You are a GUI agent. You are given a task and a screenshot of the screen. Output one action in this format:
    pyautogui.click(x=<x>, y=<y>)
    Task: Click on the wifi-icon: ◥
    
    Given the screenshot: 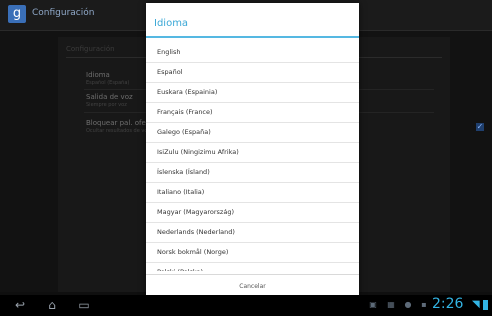 What is the action you would take?
    pyautogui.click(x=476, y=304)
    